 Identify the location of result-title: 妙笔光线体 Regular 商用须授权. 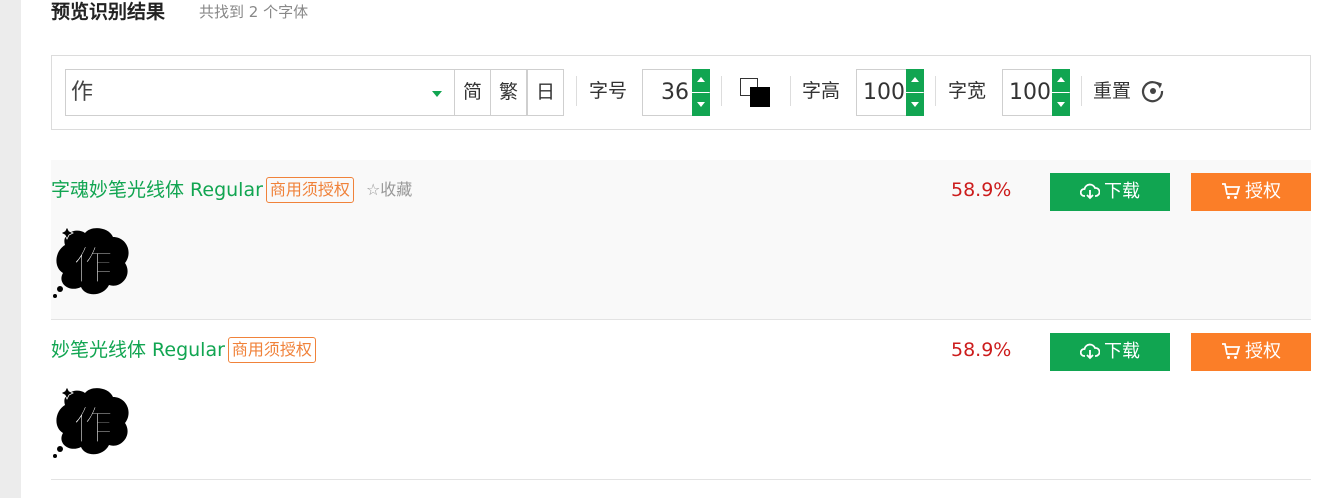
(183, 350).